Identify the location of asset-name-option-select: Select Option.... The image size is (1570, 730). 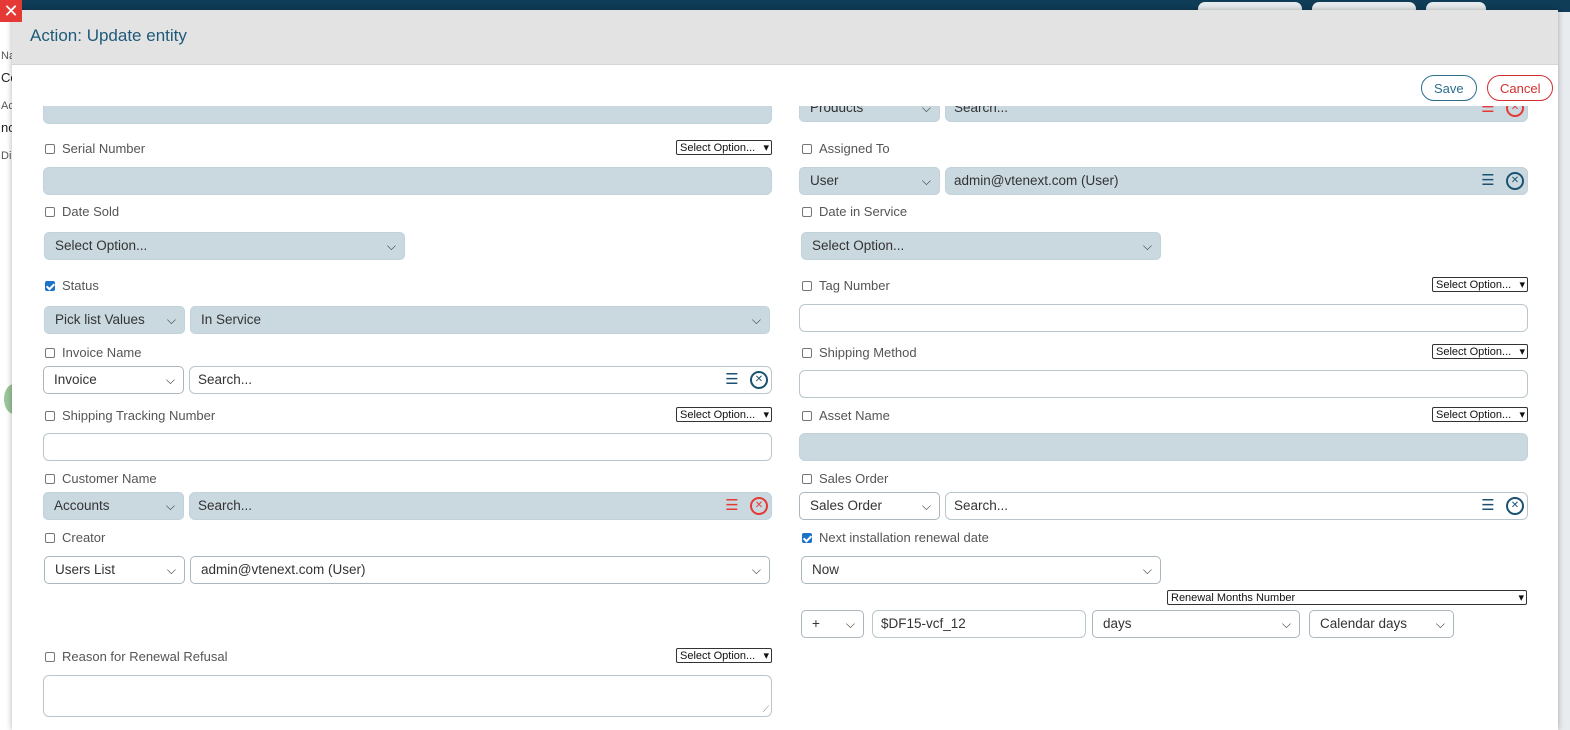
(1480, 414).